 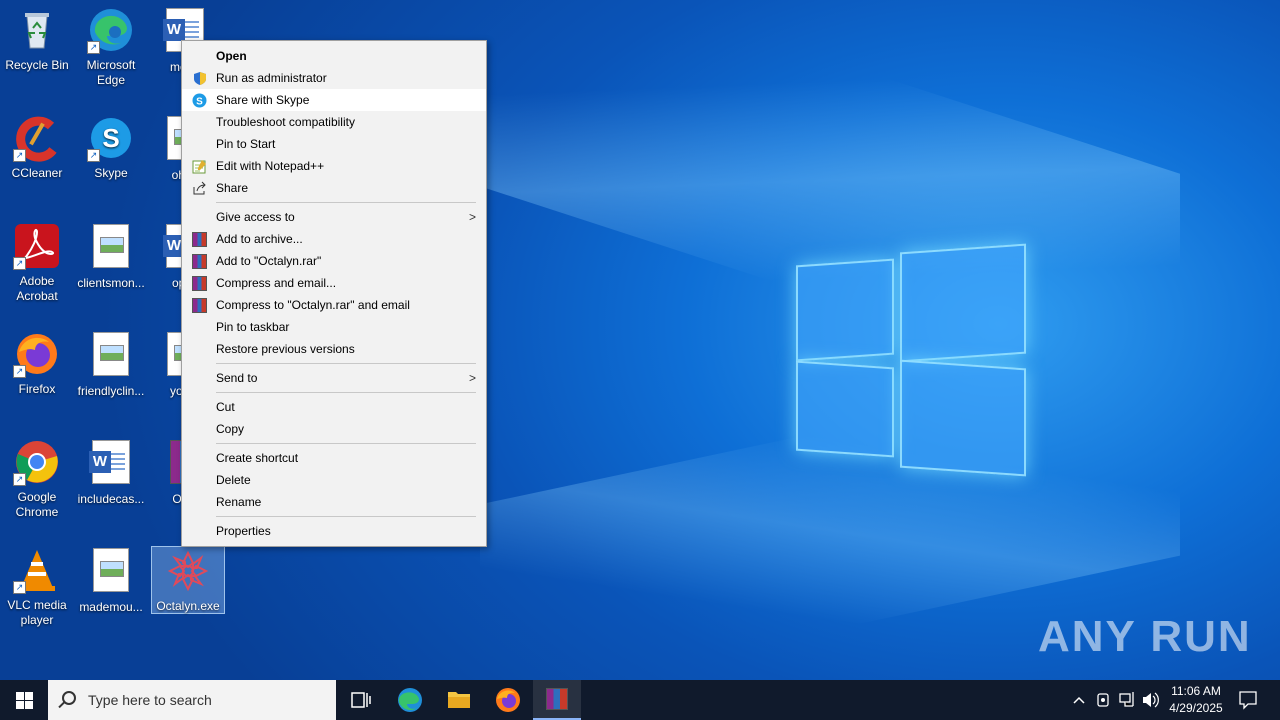 I want to click on clock-time: 11:06 AM, so click(x=1196, y=691).